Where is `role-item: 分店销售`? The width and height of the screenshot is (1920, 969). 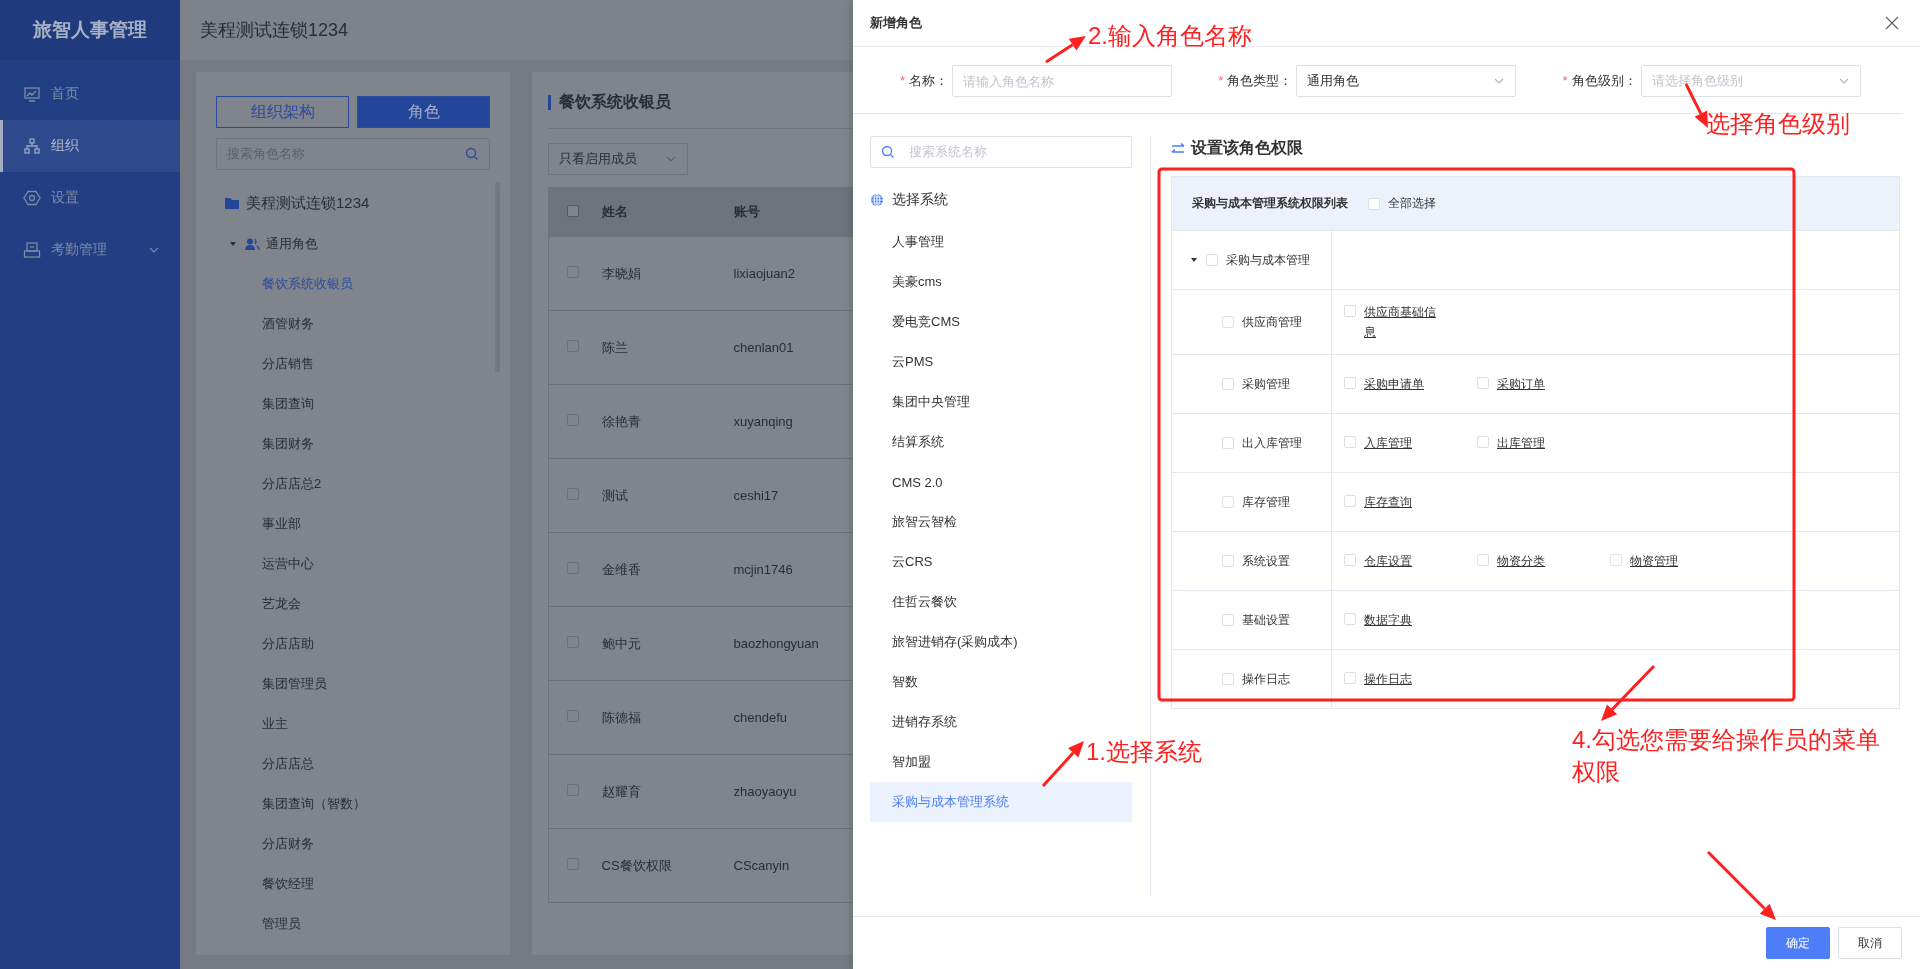 role-item: 分店销售 is located at coordinates (288, 364).